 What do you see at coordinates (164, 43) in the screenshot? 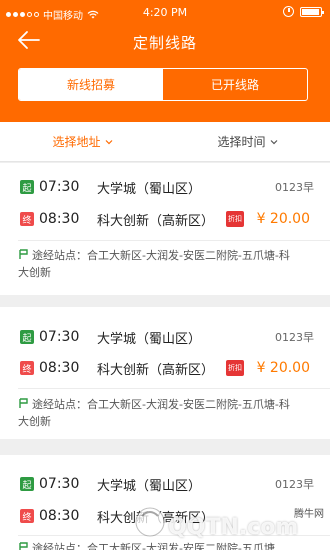
I see `page-title: 定制线路` at bounding box center [164, 43].